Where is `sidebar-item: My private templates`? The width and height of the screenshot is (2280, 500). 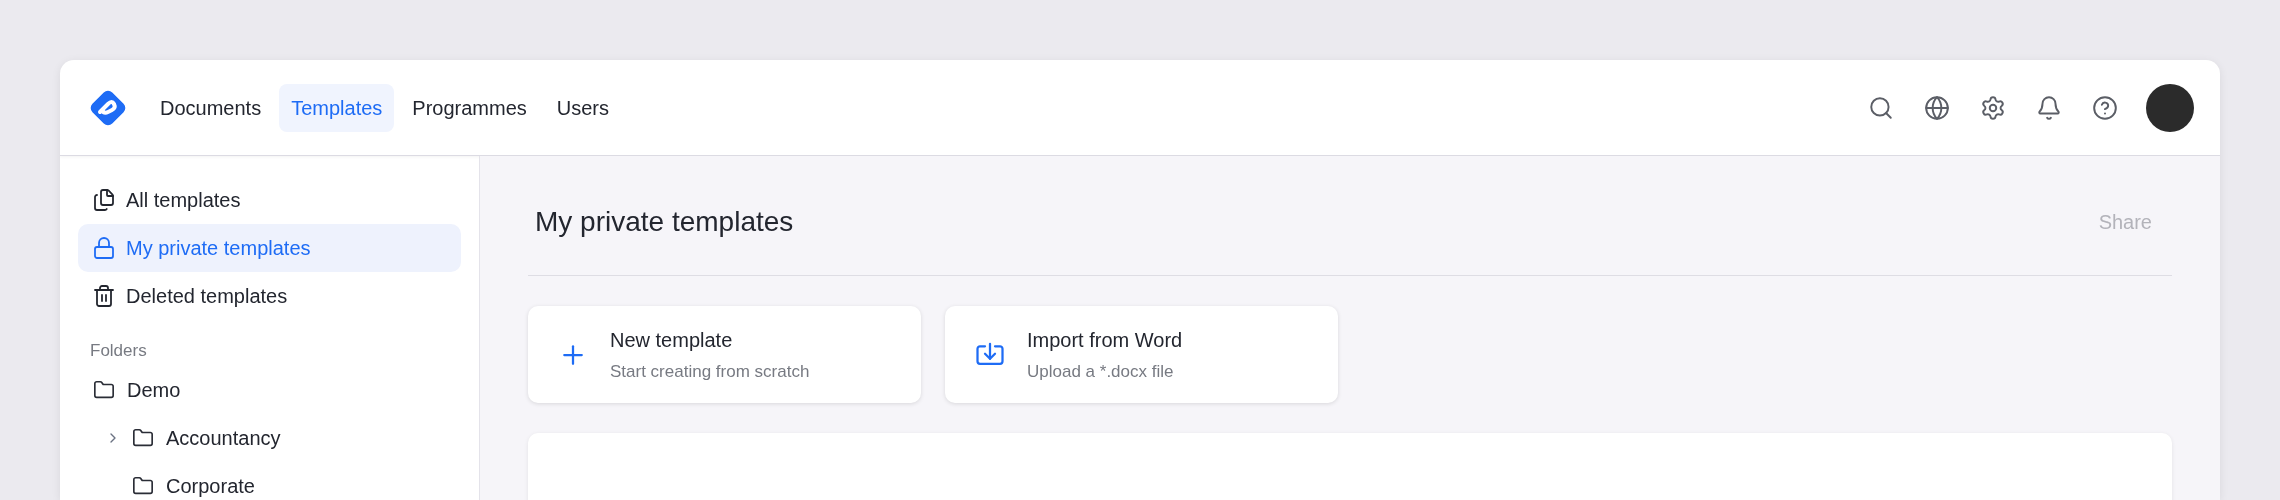
sidebar-item: My private templates is located at coordinates (269, 248).